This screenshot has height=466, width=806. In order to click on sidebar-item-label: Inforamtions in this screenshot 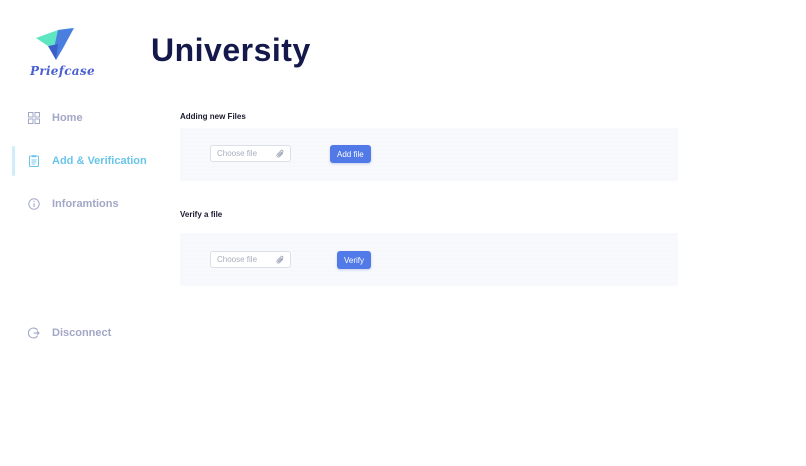, I will do `click(85, 204)`.